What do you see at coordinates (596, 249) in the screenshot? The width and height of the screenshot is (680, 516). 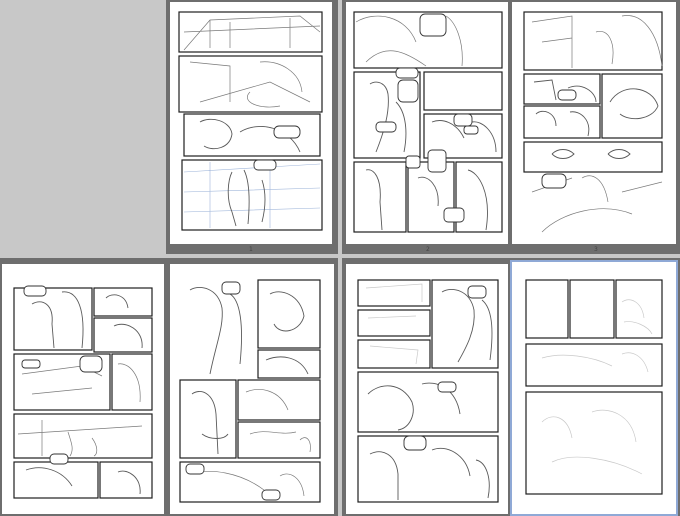 I see `page-number: 3` at bounding box center [596, 249].